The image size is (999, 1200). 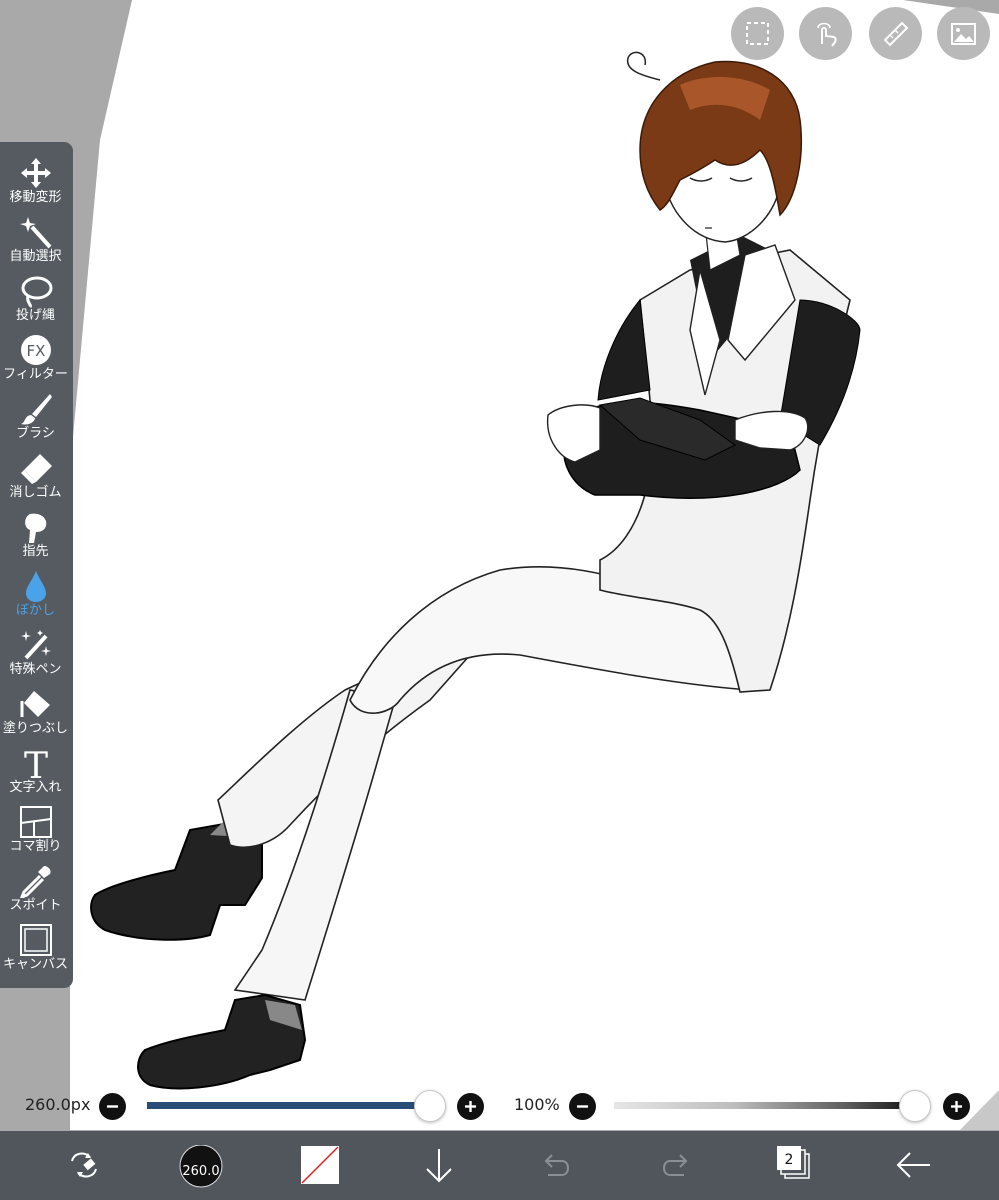 What do you see at coordinates (35, 669) in the screenshot?
I see `tool-label: 特殊ペン` at bounding box center [35, 669].